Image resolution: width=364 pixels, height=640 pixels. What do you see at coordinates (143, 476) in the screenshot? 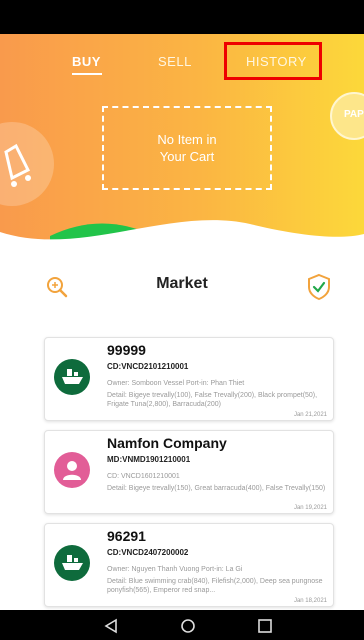
I see `listing-owner: CD: VNCD1601210001` at bounding box center [143, 476].